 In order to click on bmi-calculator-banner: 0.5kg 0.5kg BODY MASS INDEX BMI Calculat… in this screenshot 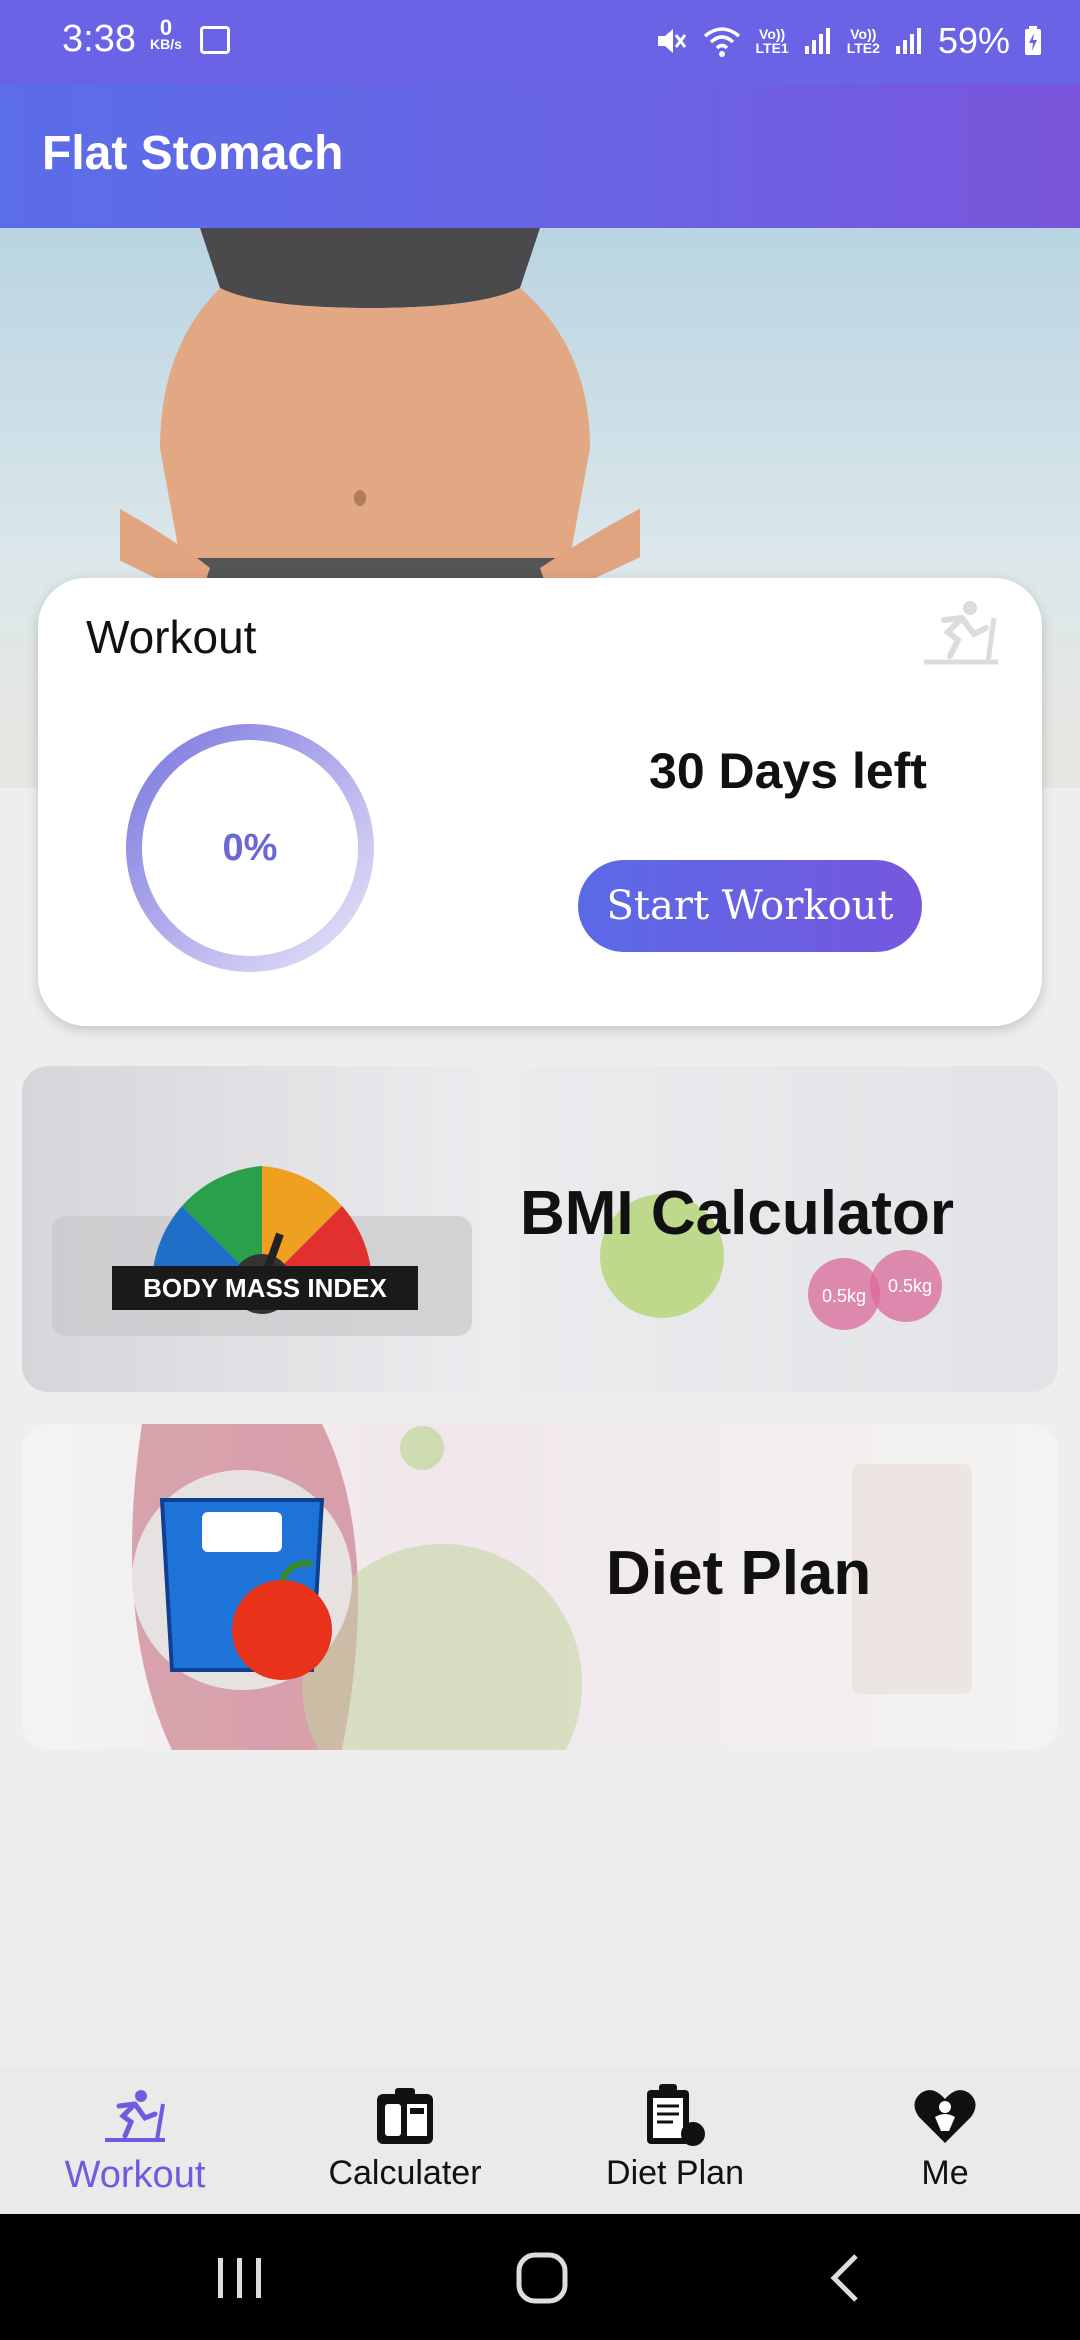, I will do `click(540, 1229)`.